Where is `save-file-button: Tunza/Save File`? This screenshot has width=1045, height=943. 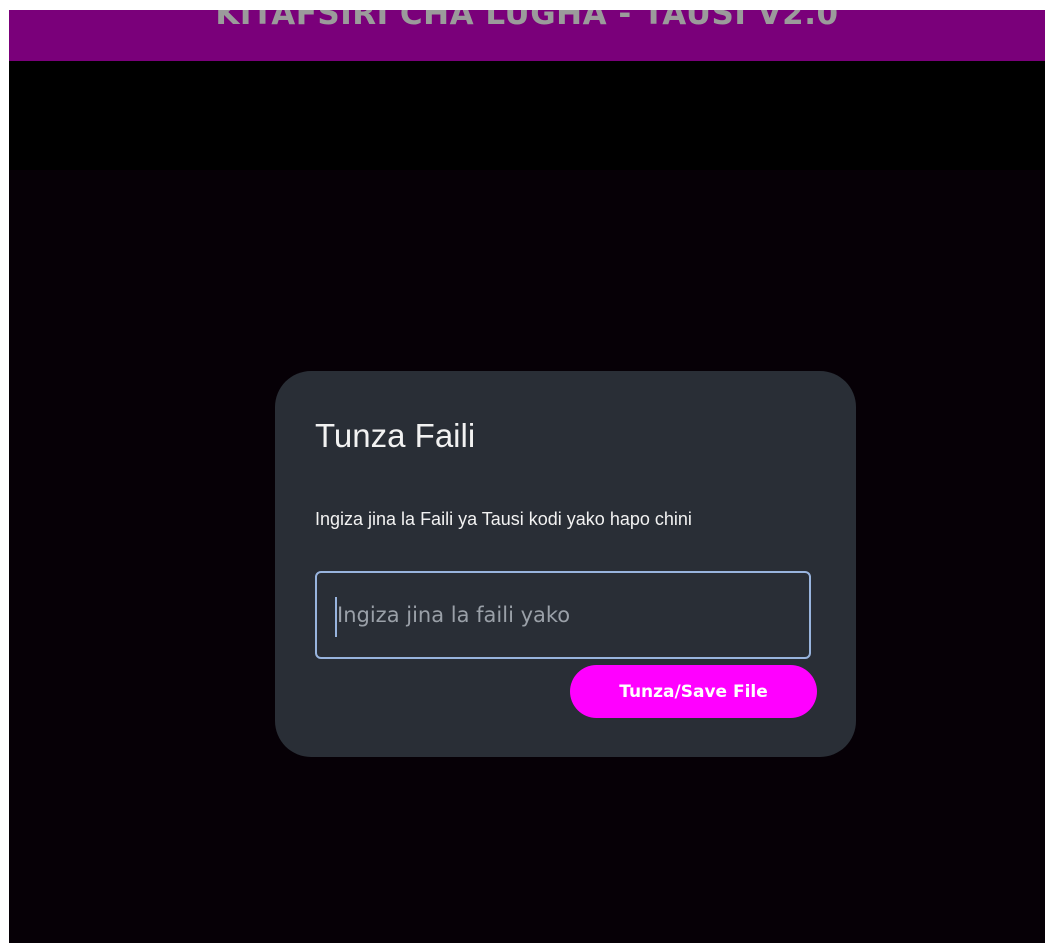
save-file-button: Tunza/Save File is located at coordinates (693, 691).